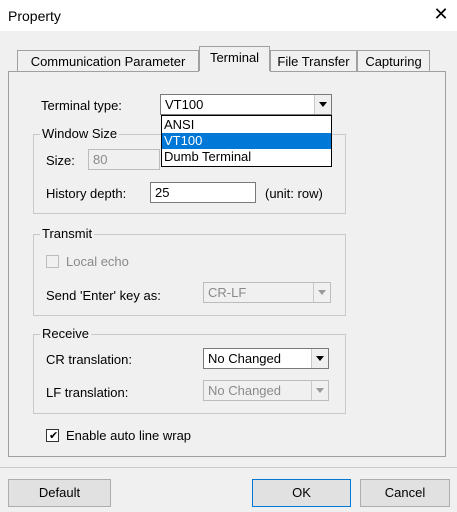  I want to click on cr-translation-select: No Changed, so click(266, 358).